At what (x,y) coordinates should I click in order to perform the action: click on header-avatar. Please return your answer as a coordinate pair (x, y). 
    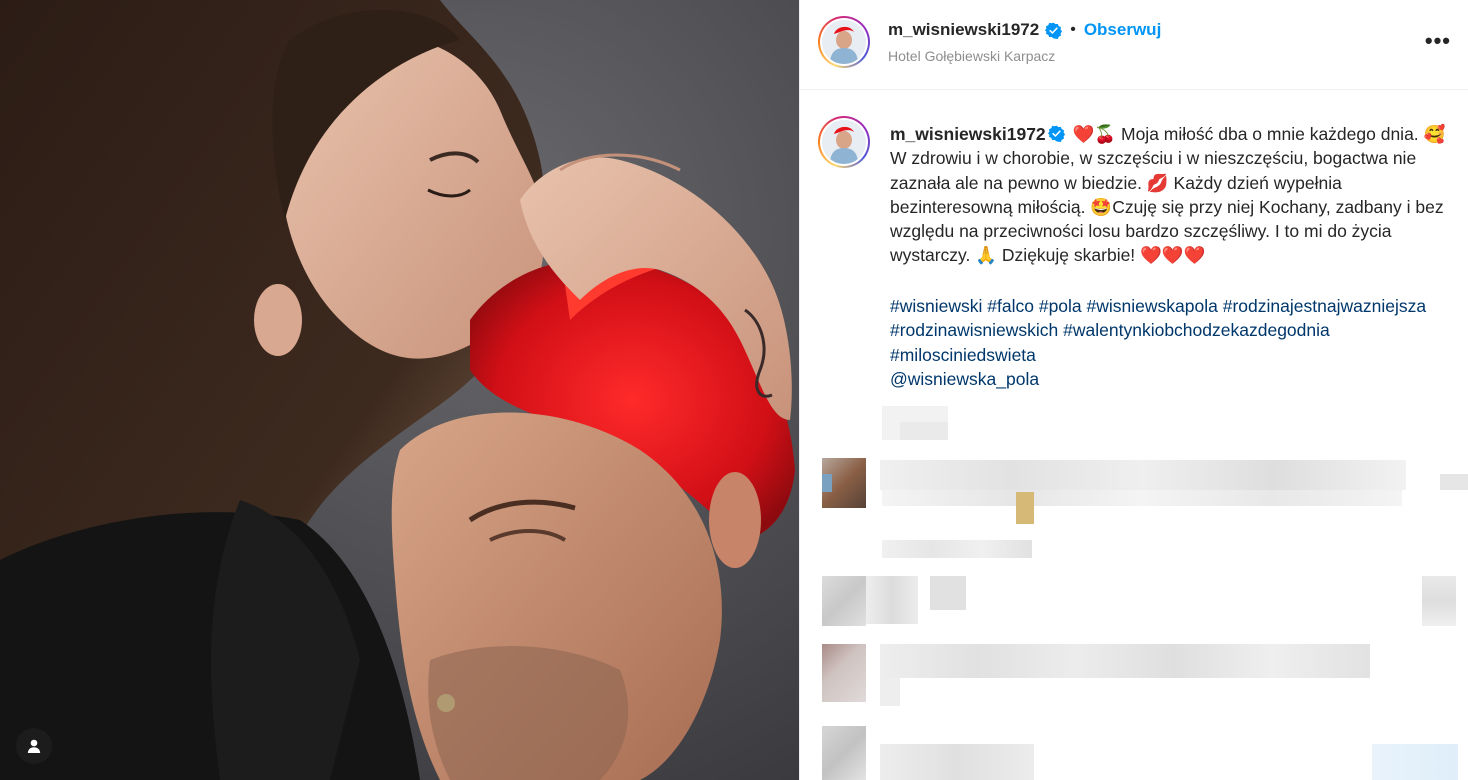
    Looking at the image, I should click on (844, 42).